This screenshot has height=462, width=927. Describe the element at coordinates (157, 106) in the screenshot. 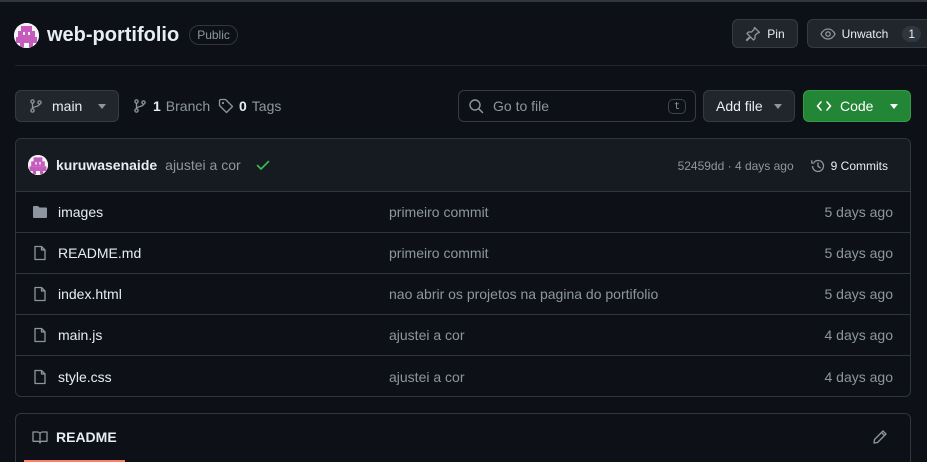

I see `branch-count: 1` at that location.